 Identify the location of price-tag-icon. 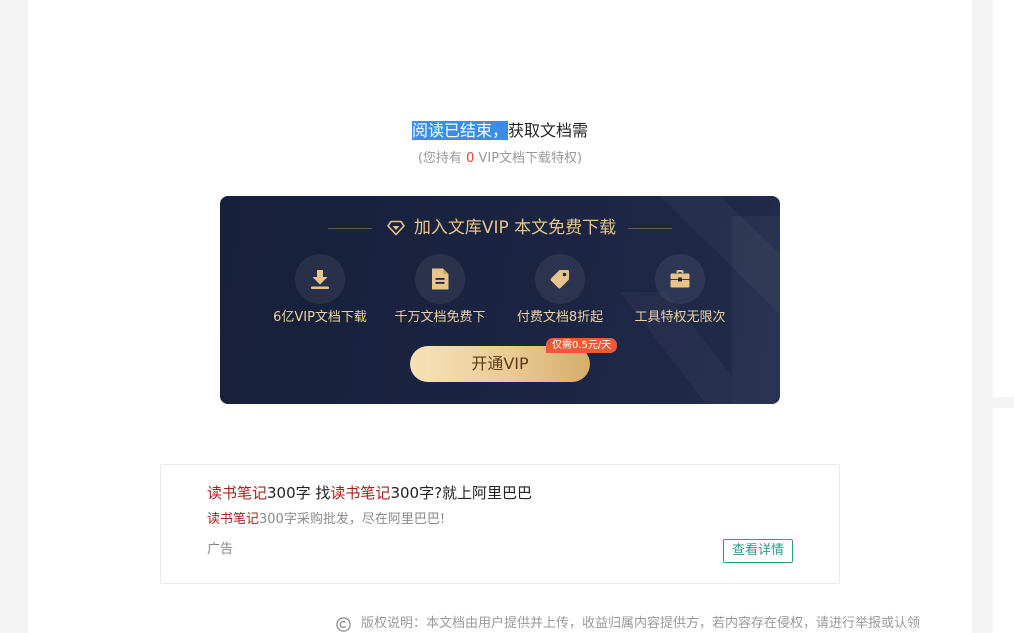
(560, 279).